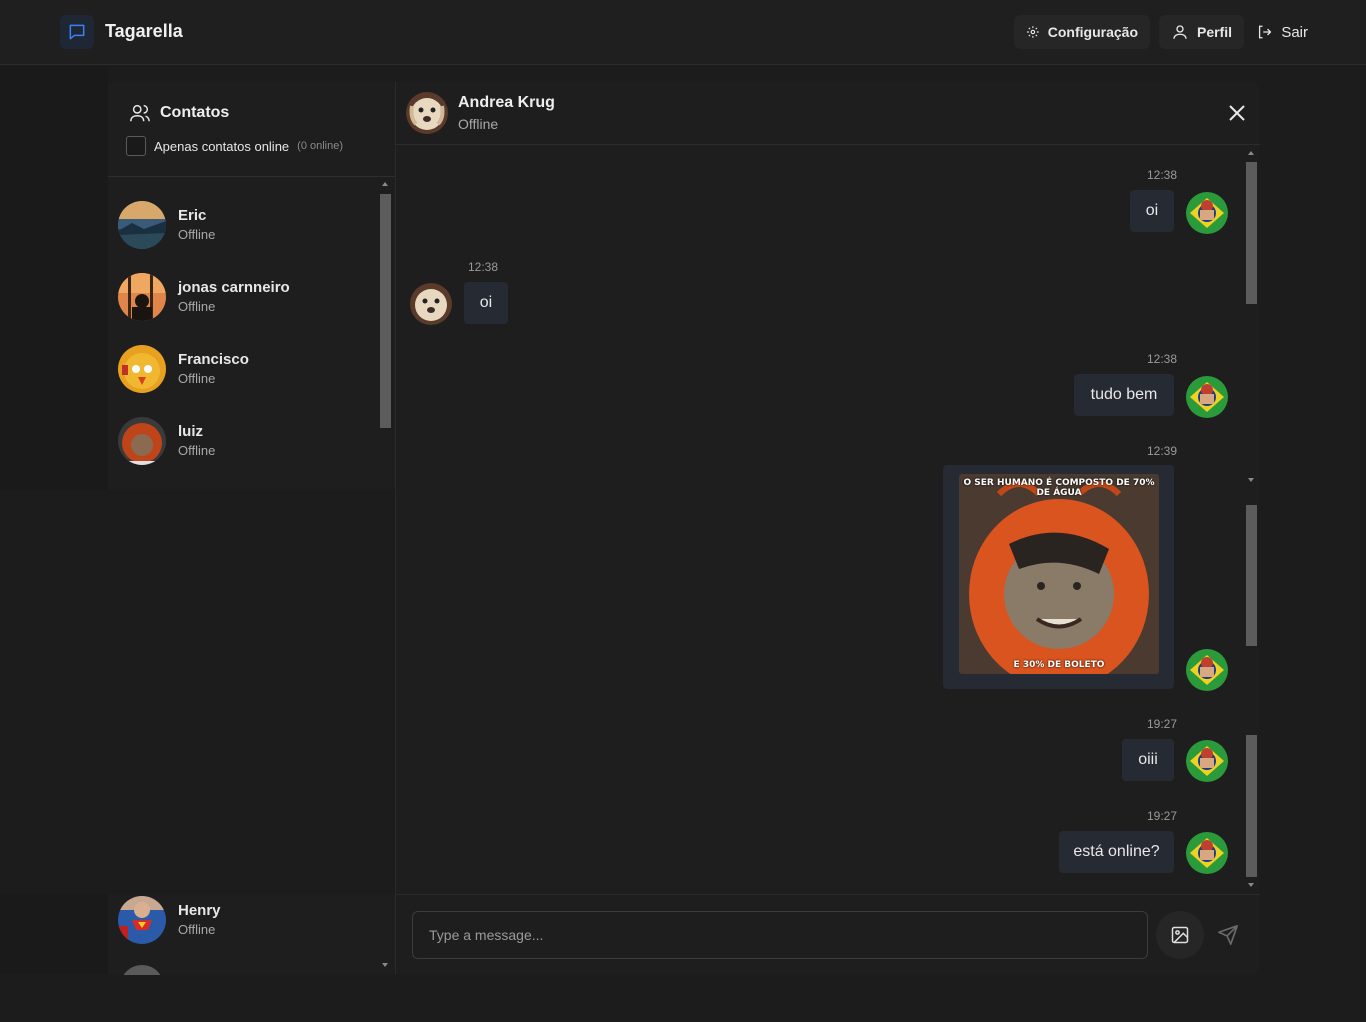  I want to click on left-band-bottom, so click(54, 934).